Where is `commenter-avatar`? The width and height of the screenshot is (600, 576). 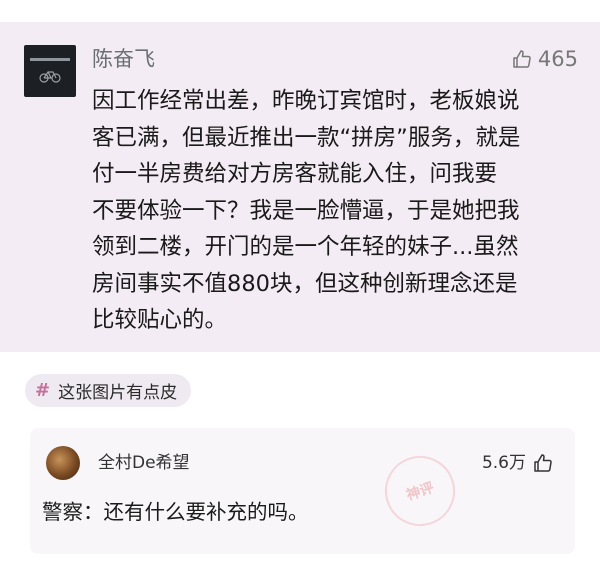 commenter-avatar is located at coordinates (63, 463).